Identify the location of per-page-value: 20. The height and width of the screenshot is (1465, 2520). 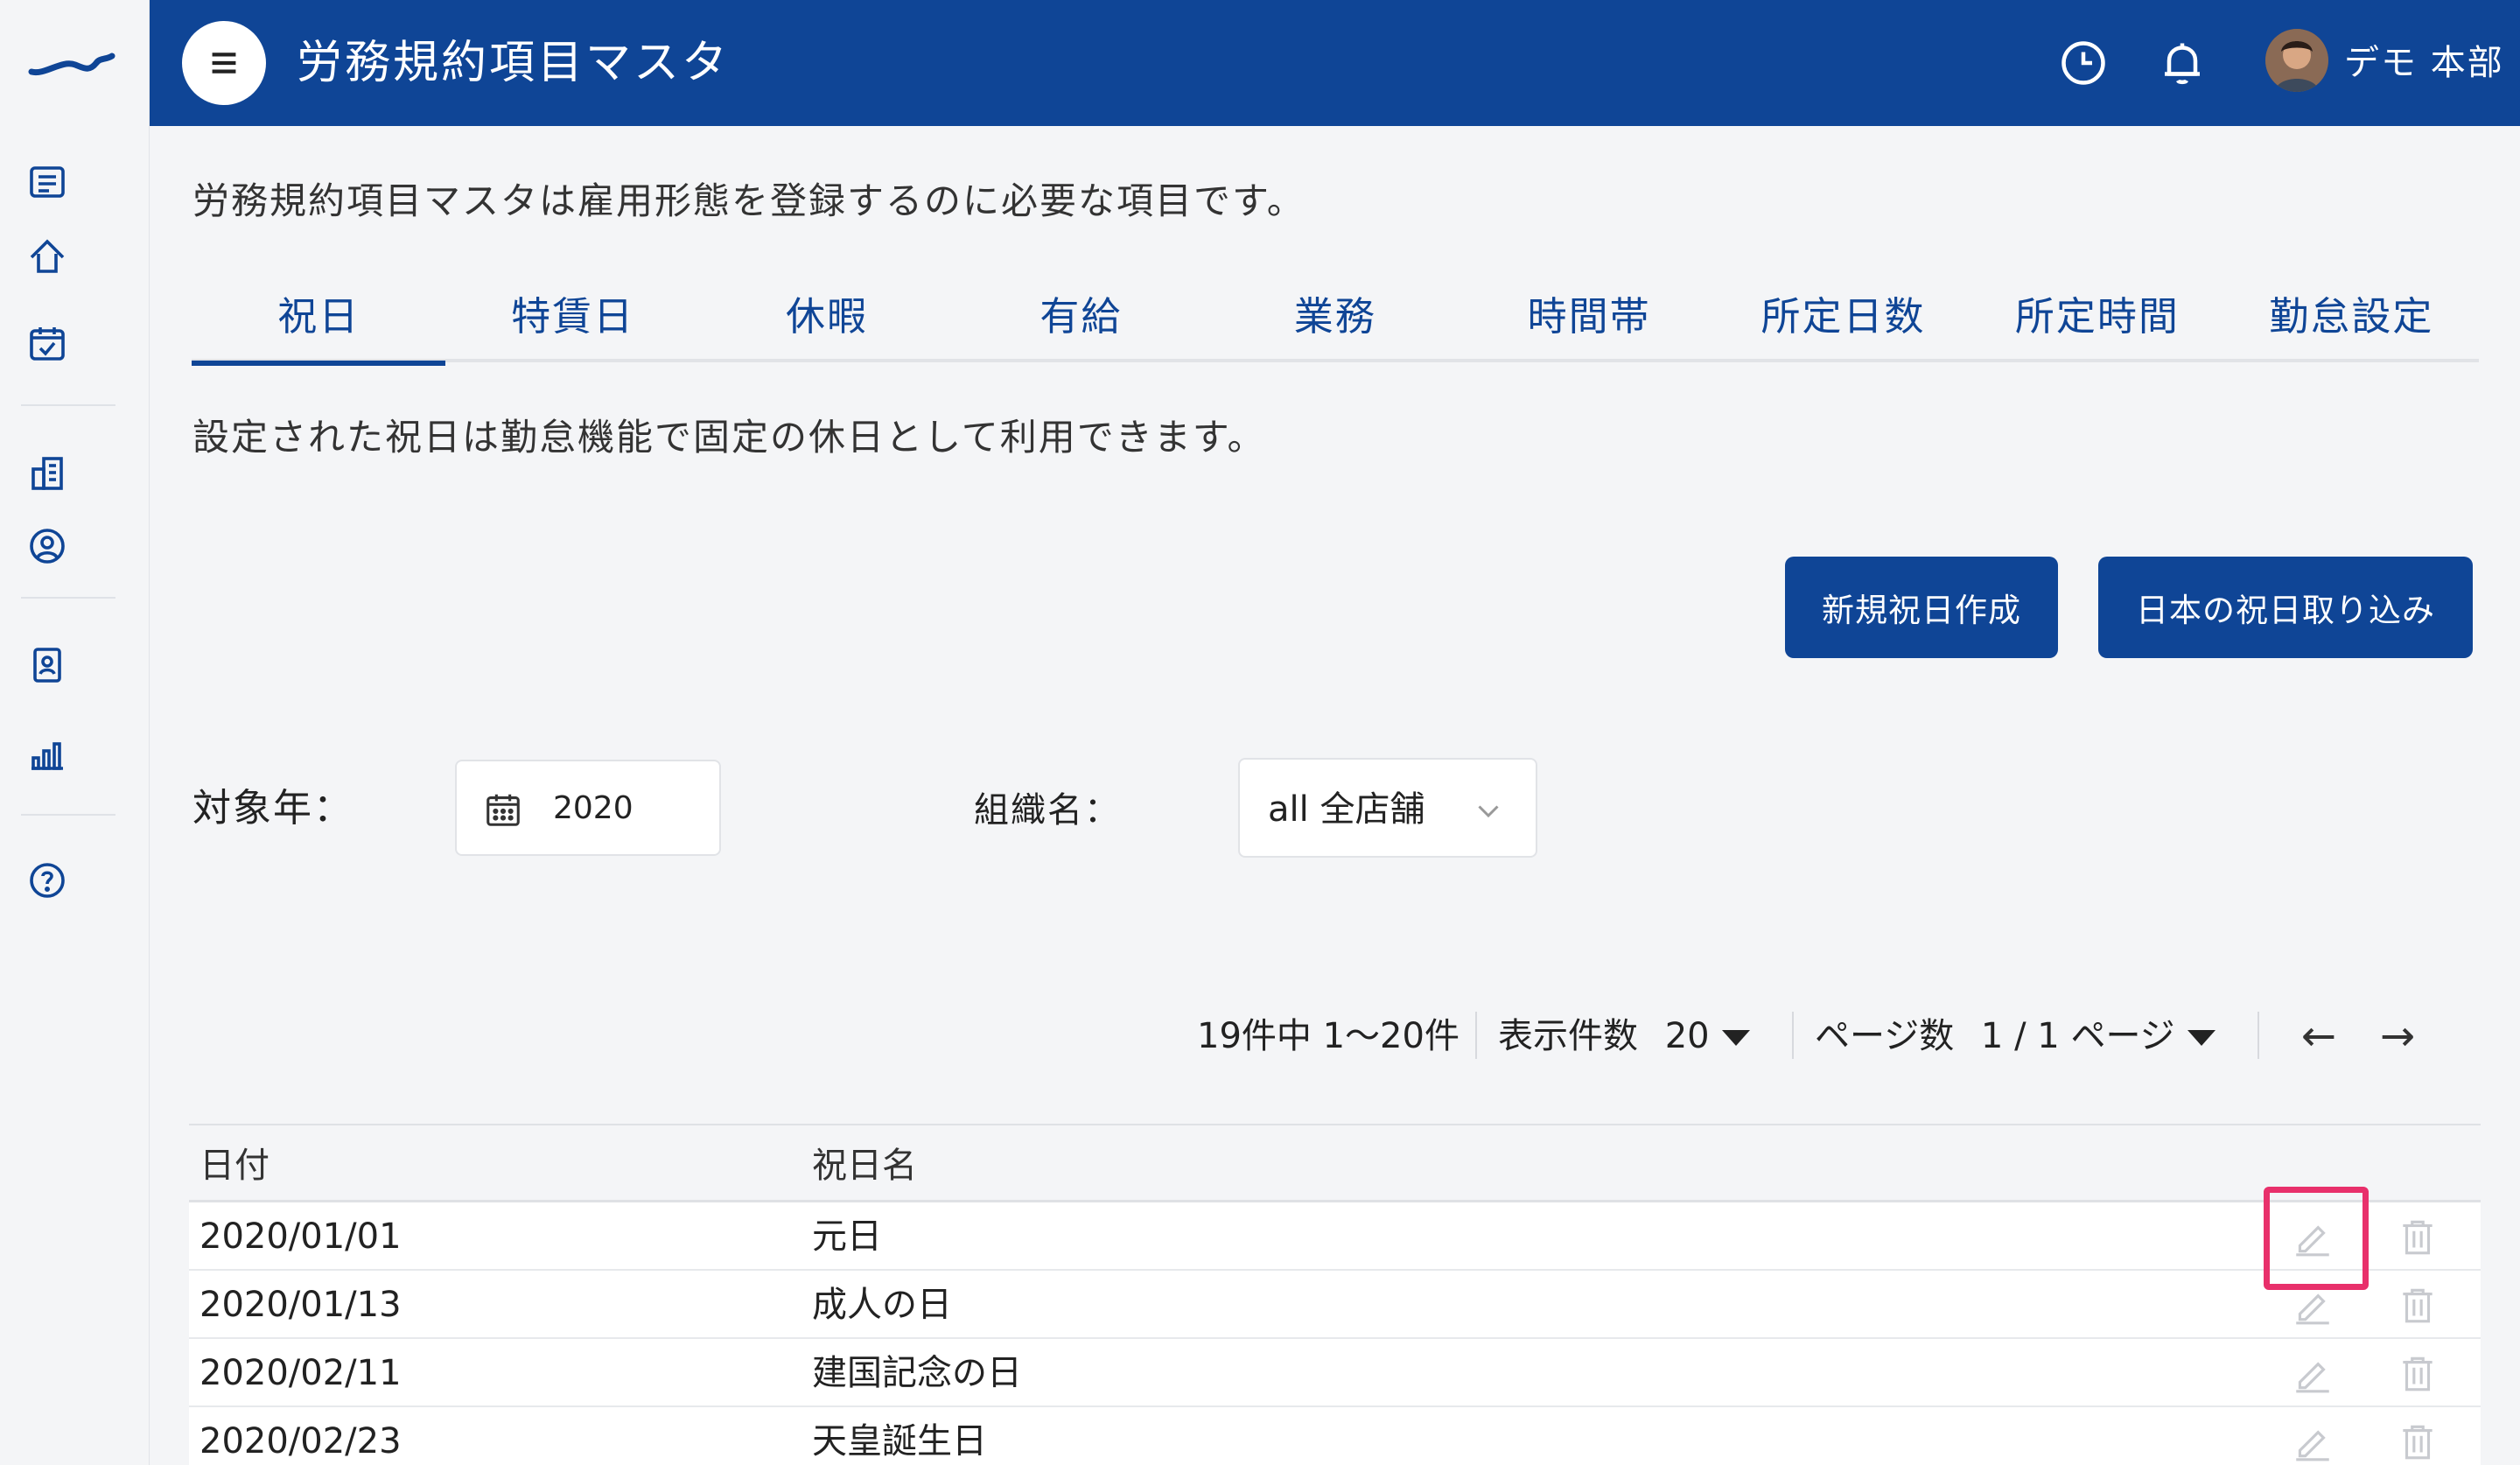
(1687, 1036).